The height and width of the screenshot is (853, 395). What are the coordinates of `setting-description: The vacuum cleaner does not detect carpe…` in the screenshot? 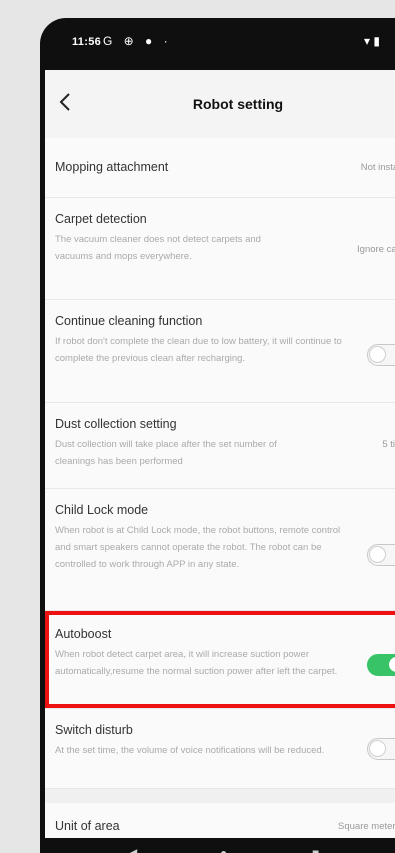 It's located at (158, 248).